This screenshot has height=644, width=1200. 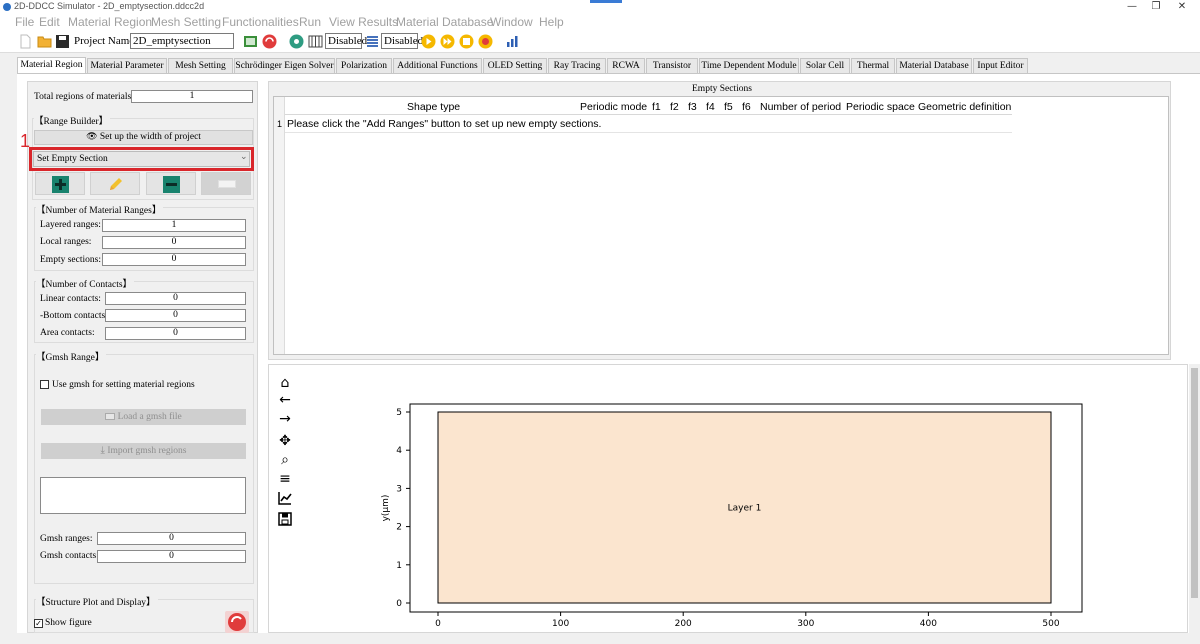 I want to click on menu-material-database: Material Database, so click(x=444, y=22).